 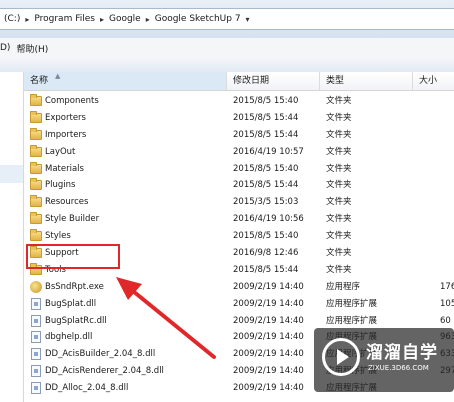 What do you see at coordinates (398, 368) in the screenshot?
I see `watermark-subtitle: ZIXUE.3D66.COM` at bounding box center [398, 368].